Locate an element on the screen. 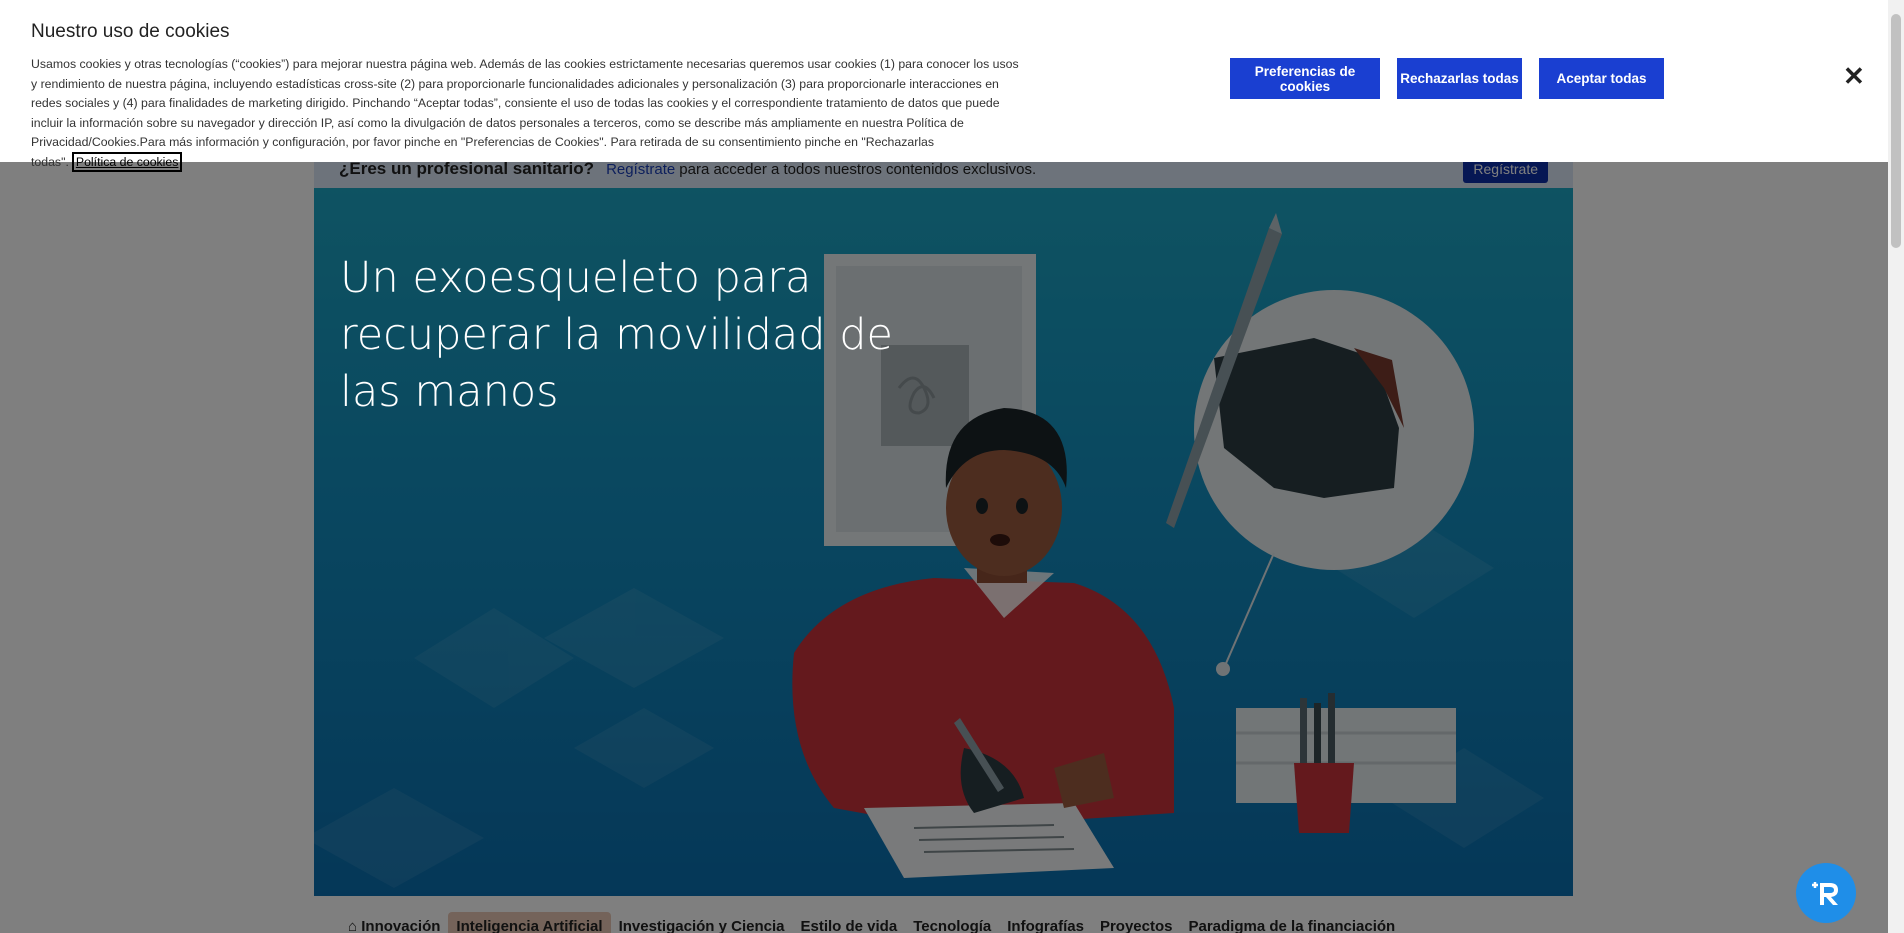 The image size is (1904, 933). cookie-preferences-button: Preferencias de cookies is located at coordinates (1305, 78).